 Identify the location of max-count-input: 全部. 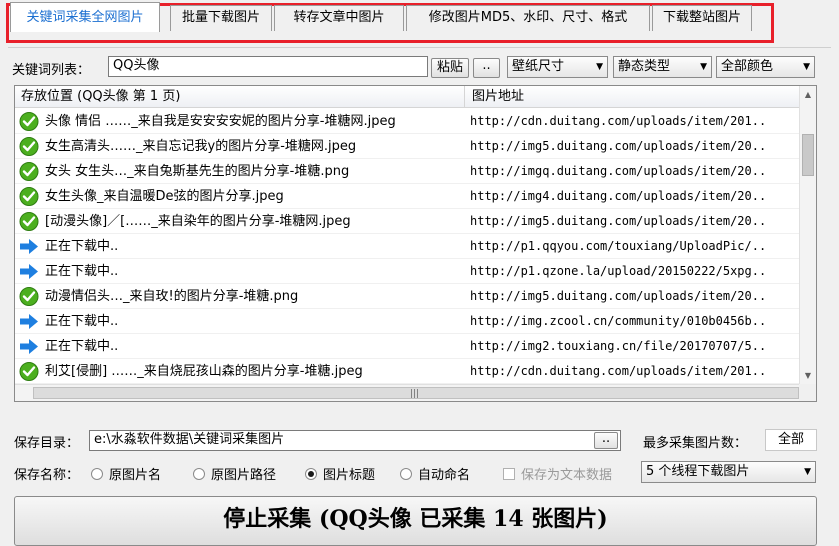
(791, 440).